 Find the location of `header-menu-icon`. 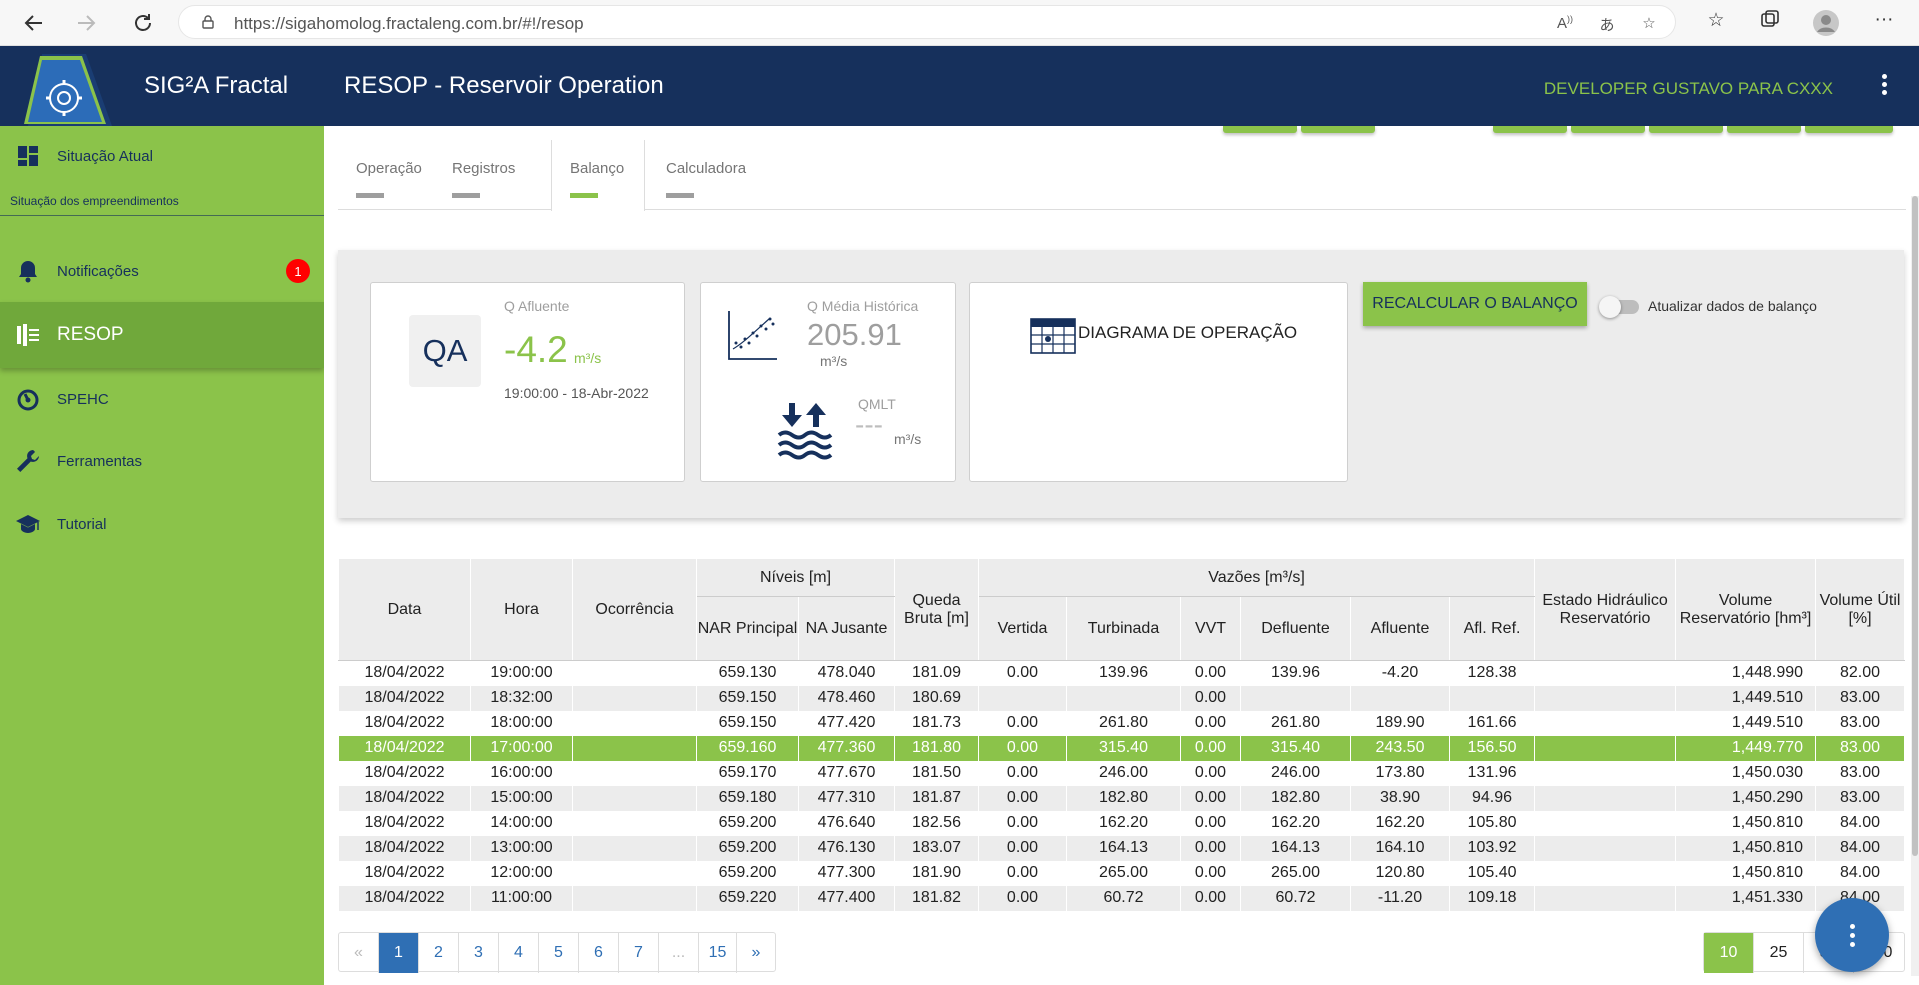

header-menu-icon is located at coordinates (1884, 86).